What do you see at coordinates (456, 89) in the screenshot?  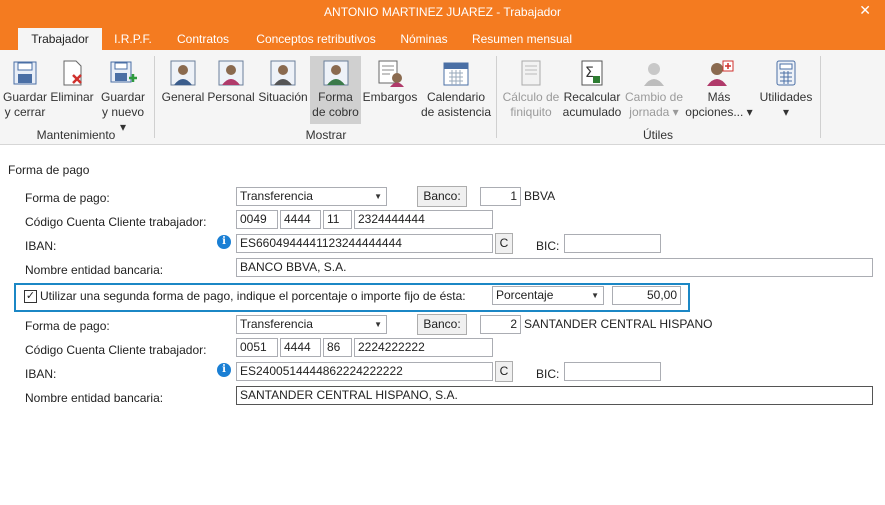 I see `calendario-asistencia-button: Calendario de asistencia` at bounding box center [456, 89].